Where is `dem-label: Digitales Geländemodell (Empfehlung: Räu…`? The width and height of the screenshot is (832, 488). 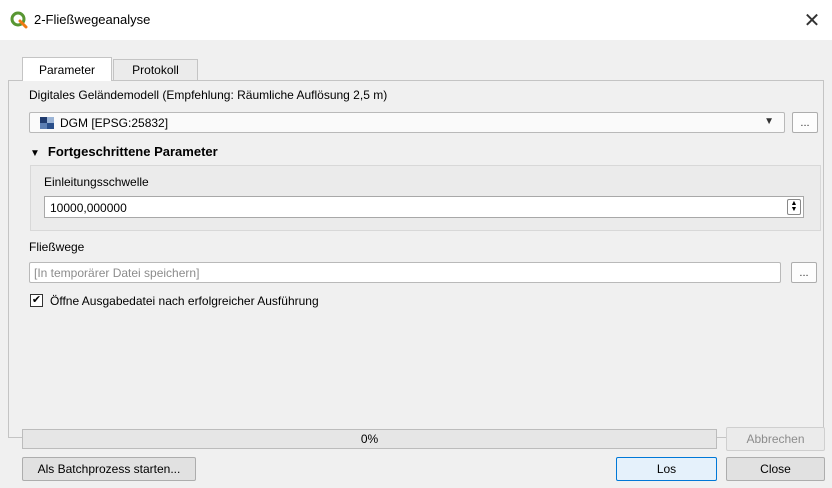 dem-label: Digitales Geländemodell (Empfehlung: Räu… is located at coordinates (208, 95).